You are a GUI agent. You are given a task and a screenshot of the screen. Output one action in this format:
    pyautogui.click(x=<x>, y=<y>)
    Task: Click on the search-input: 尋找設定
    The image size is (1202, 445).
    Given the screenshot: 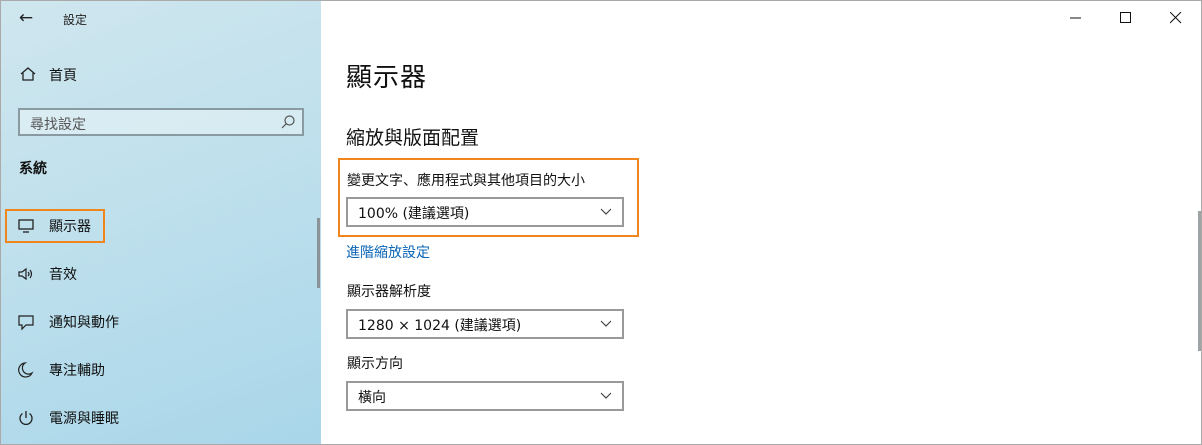 What is the action you would take?
    pyautogui.click(x=161, y=122)
    